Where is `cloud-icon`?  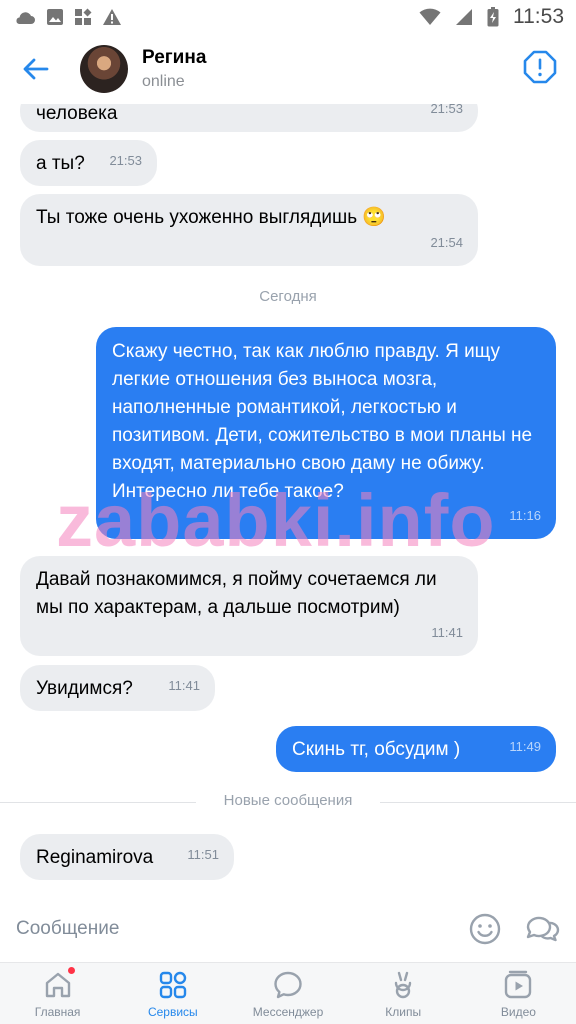
cloud-icon is located at coordinates (25, 18).